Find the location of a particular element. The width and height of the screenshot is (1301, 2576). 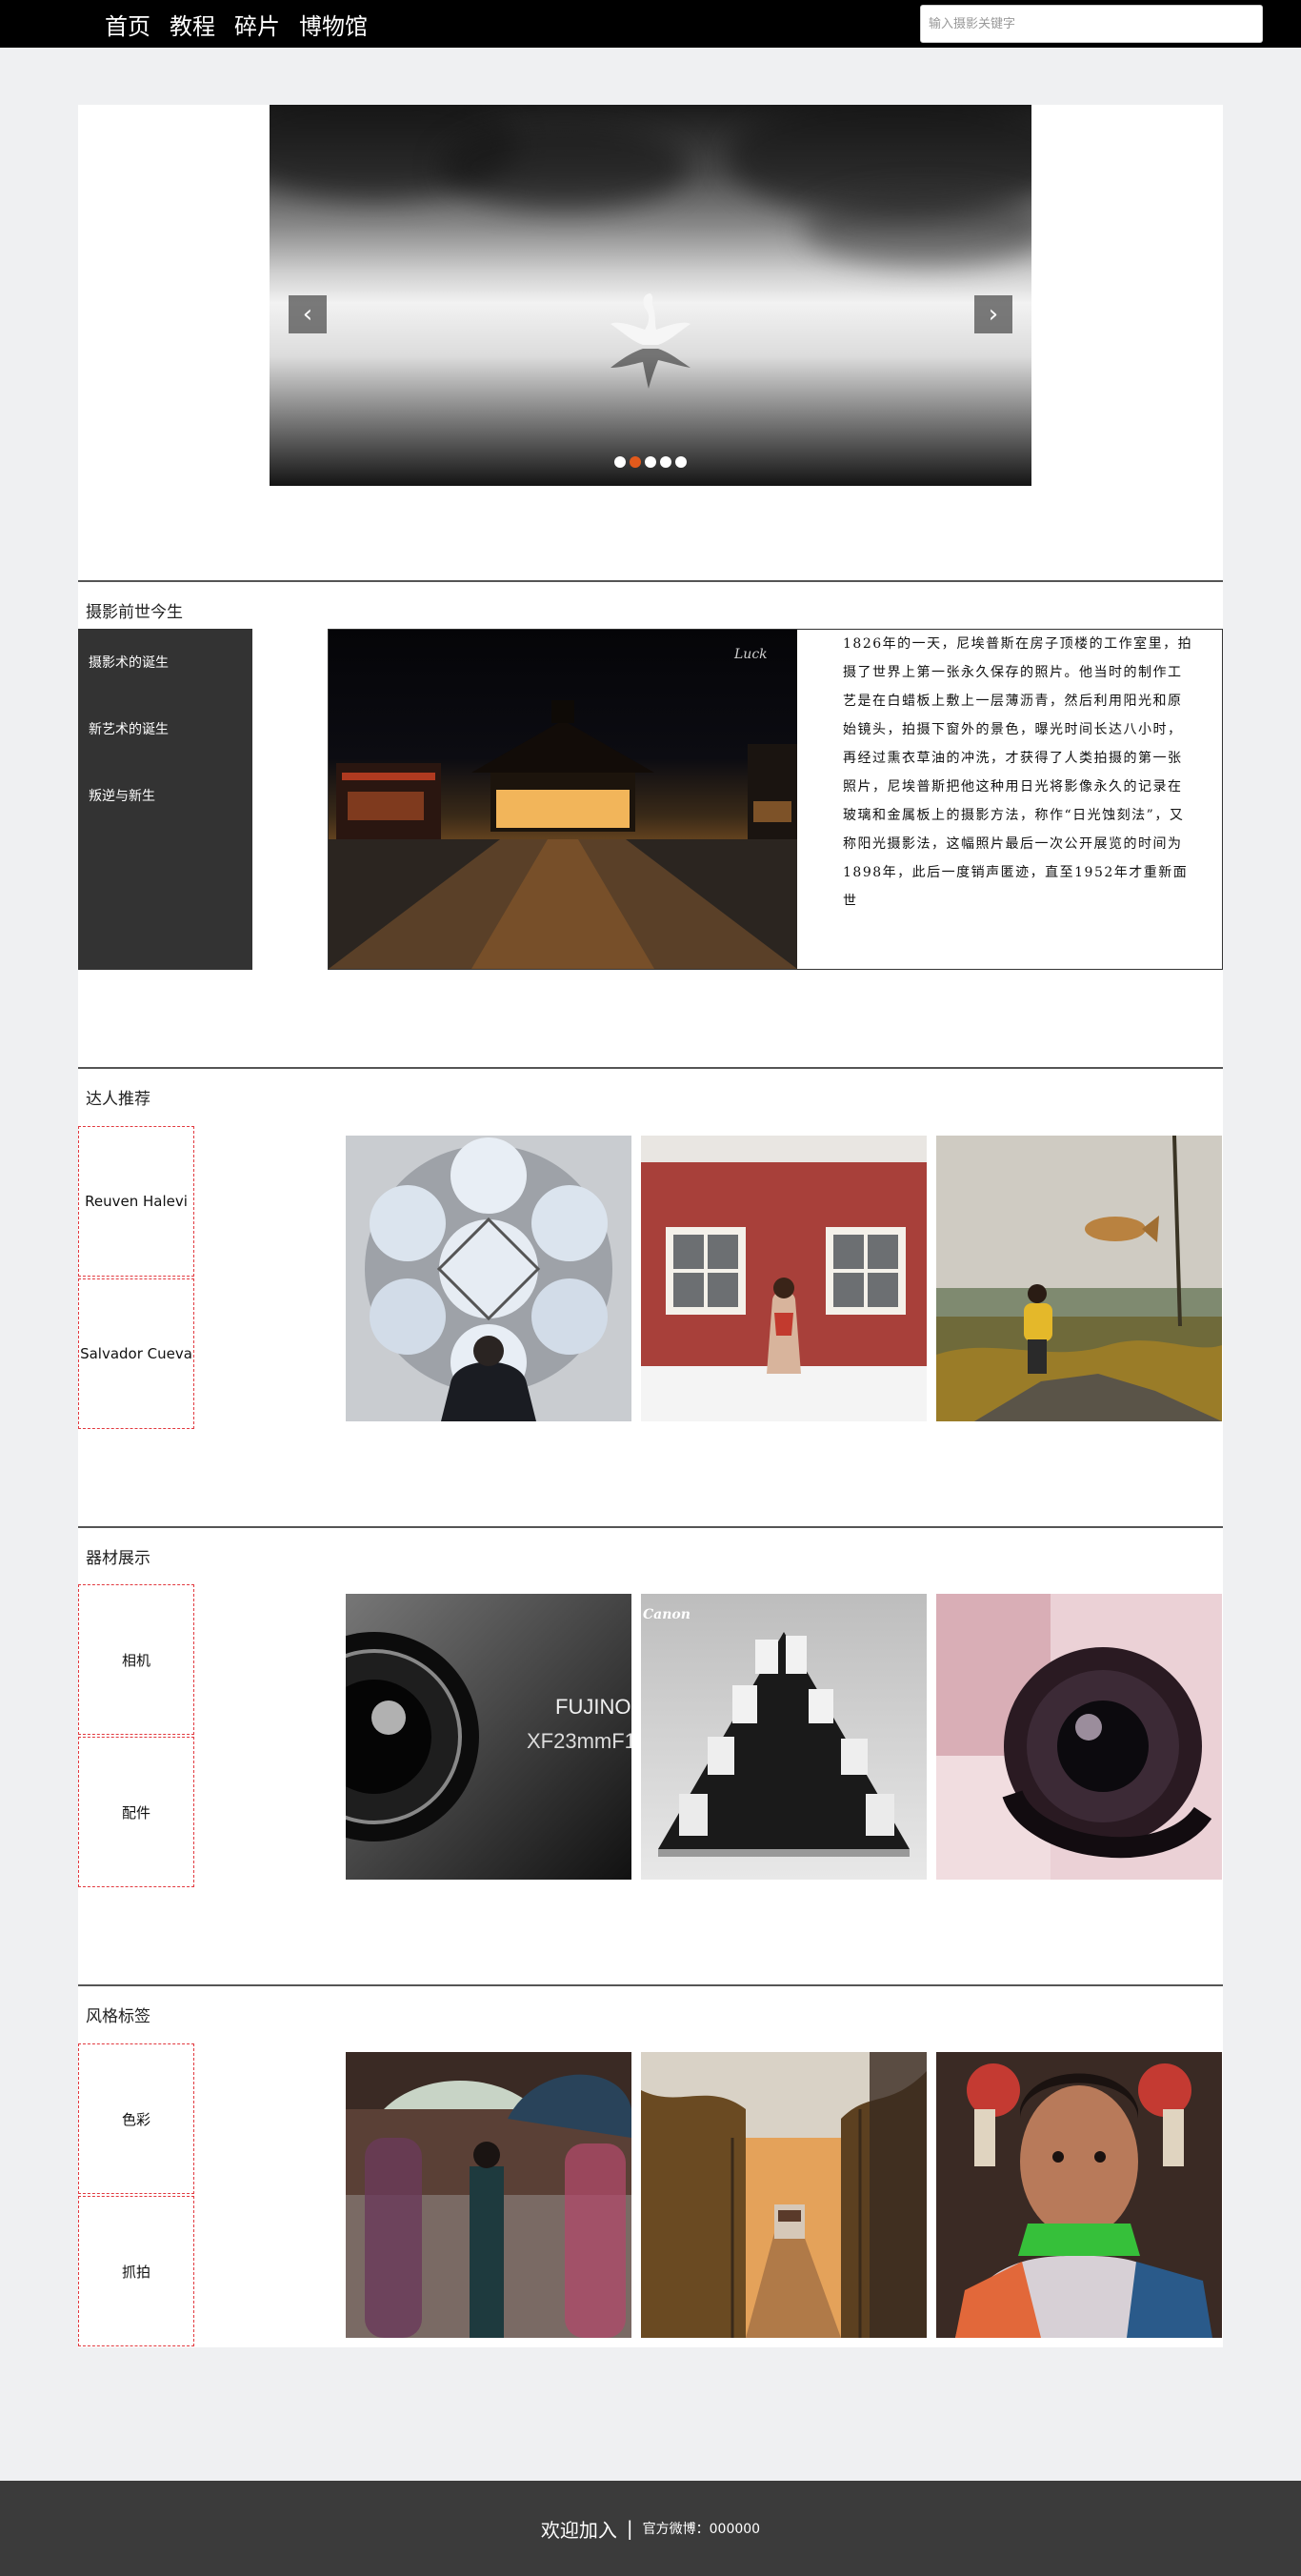

style-photo-portrait is located at coordinates (1079, 2195).